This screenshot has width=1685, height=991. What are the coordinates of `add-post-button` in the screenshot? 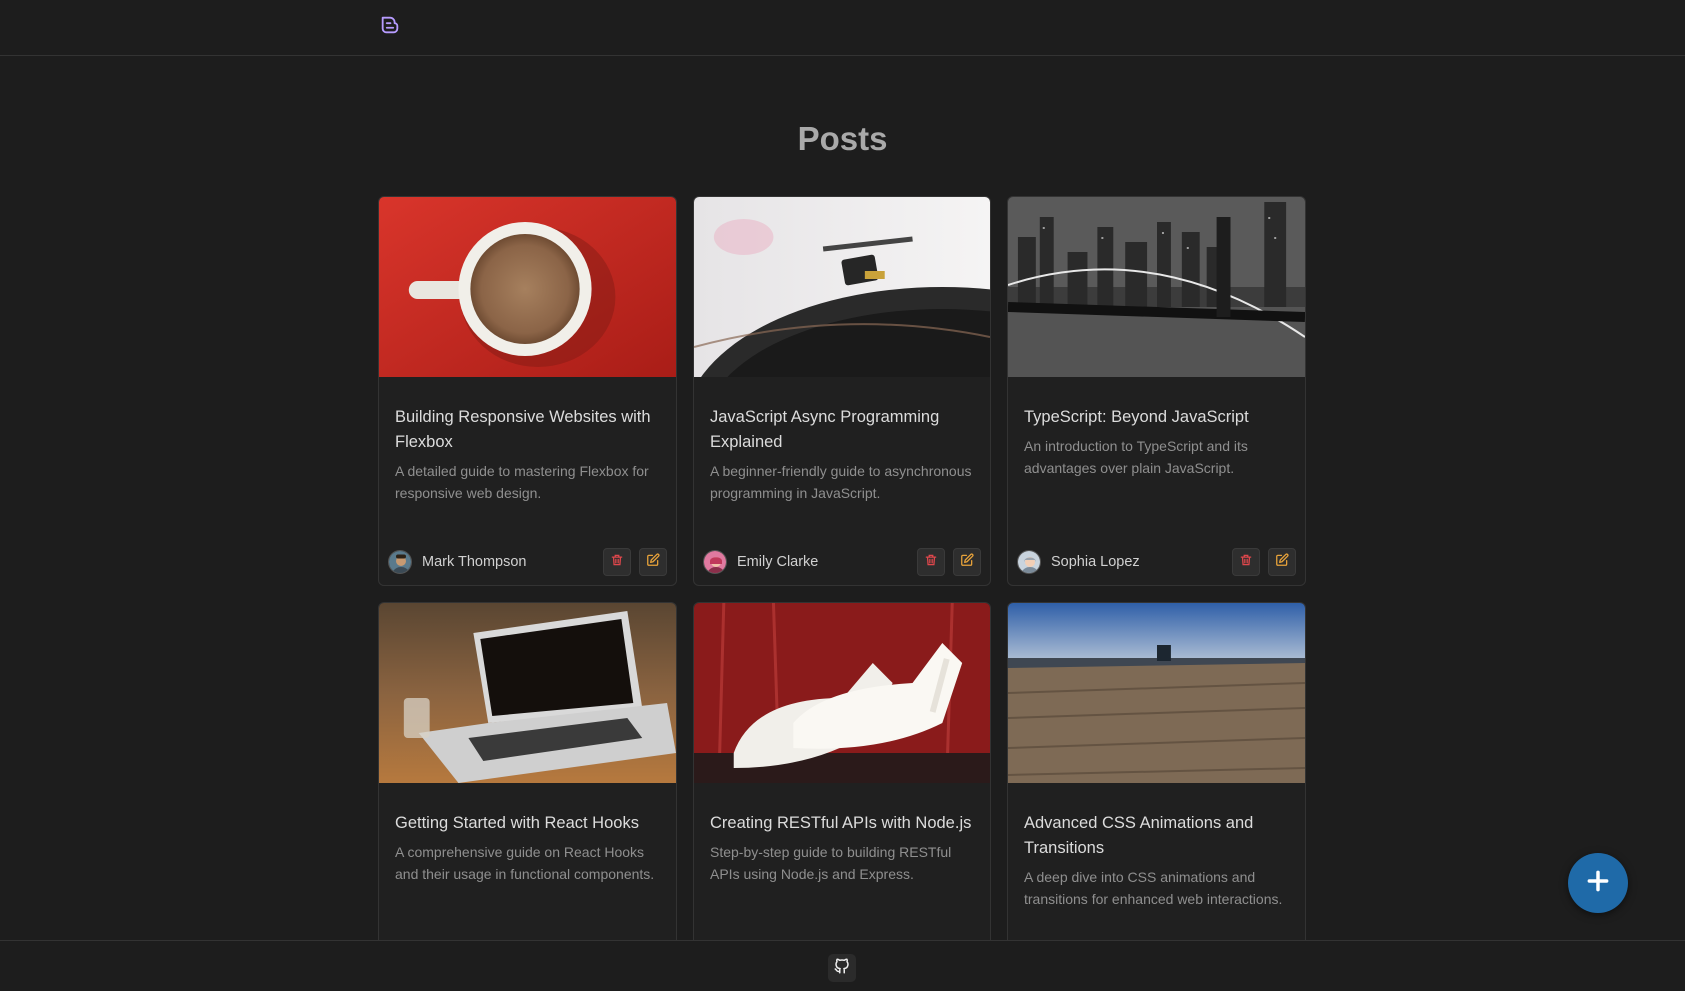 It's located at (1598, 883).